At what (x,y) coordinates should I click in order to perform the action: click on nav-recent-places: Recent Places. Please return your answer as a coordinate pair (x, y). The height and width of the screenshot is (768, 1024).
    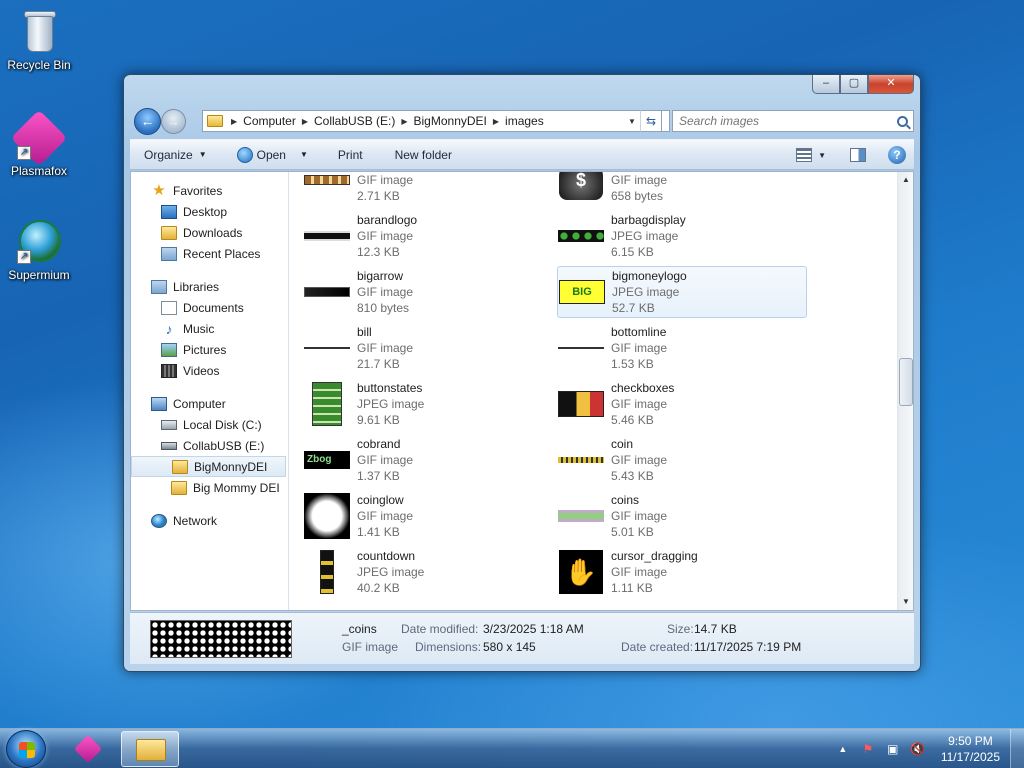
    Looking at the image, I should click on (209, 253).